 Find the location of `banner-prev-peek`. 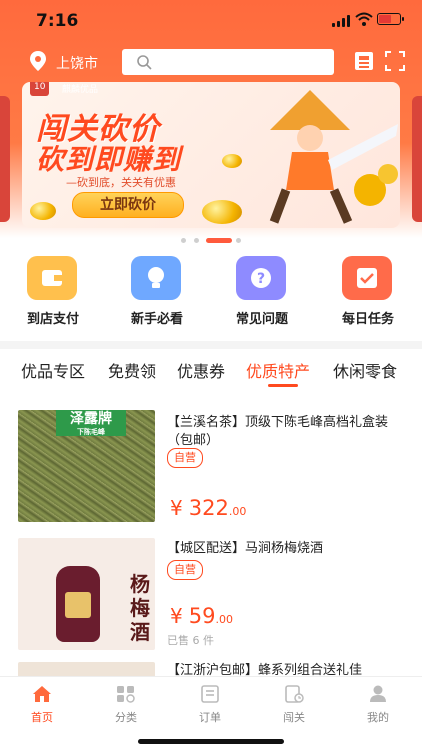

banner-prev-peek is located at coordinates (5, 159).